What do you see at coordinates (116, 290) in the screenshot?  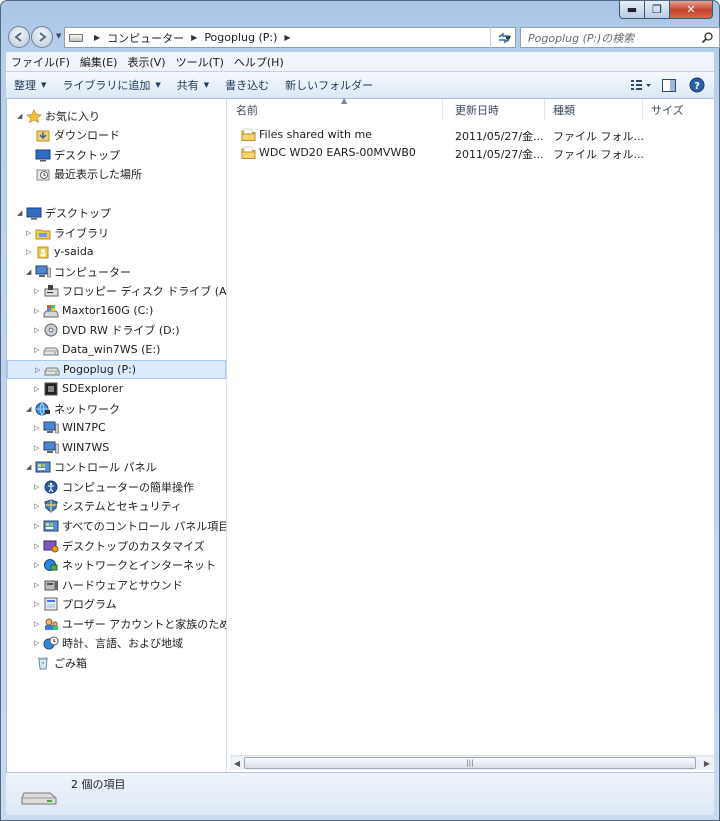 I see `tree-item: ▷ フロッピー ディスク ドライブ (A:)` at bounding box center [116, 290].